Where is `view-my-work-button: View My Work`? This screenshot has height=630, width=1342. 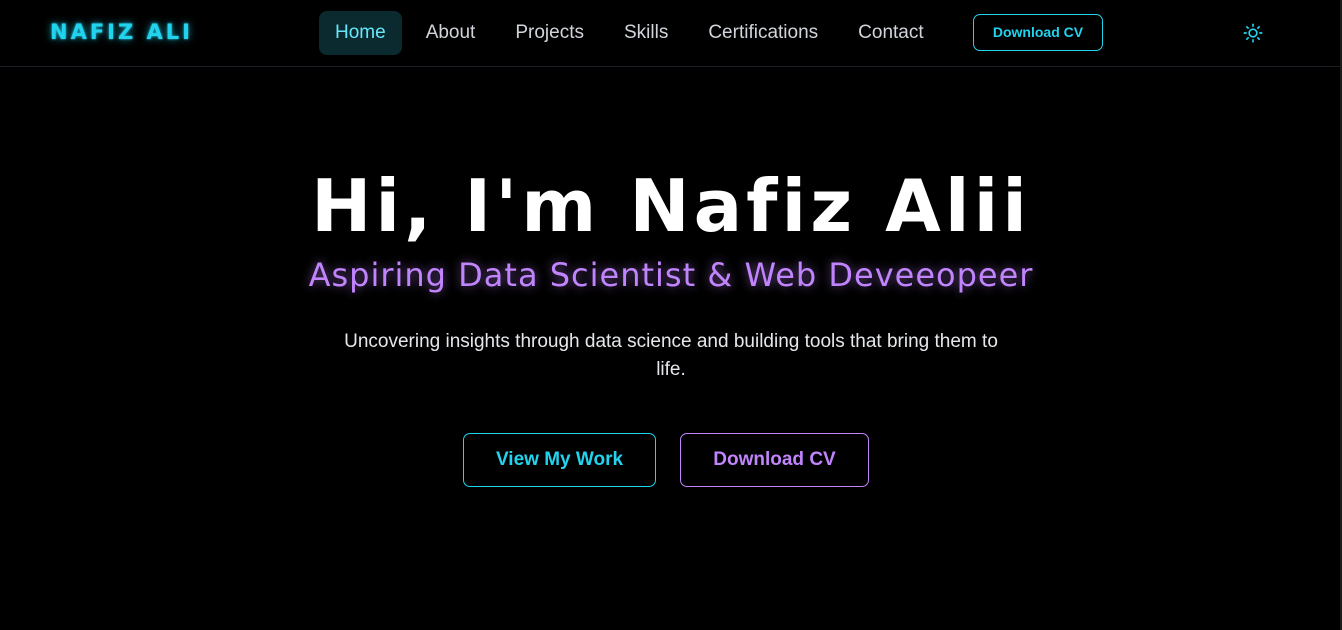
view-my-work-button: View My Work is located at coordinates (559, 460).